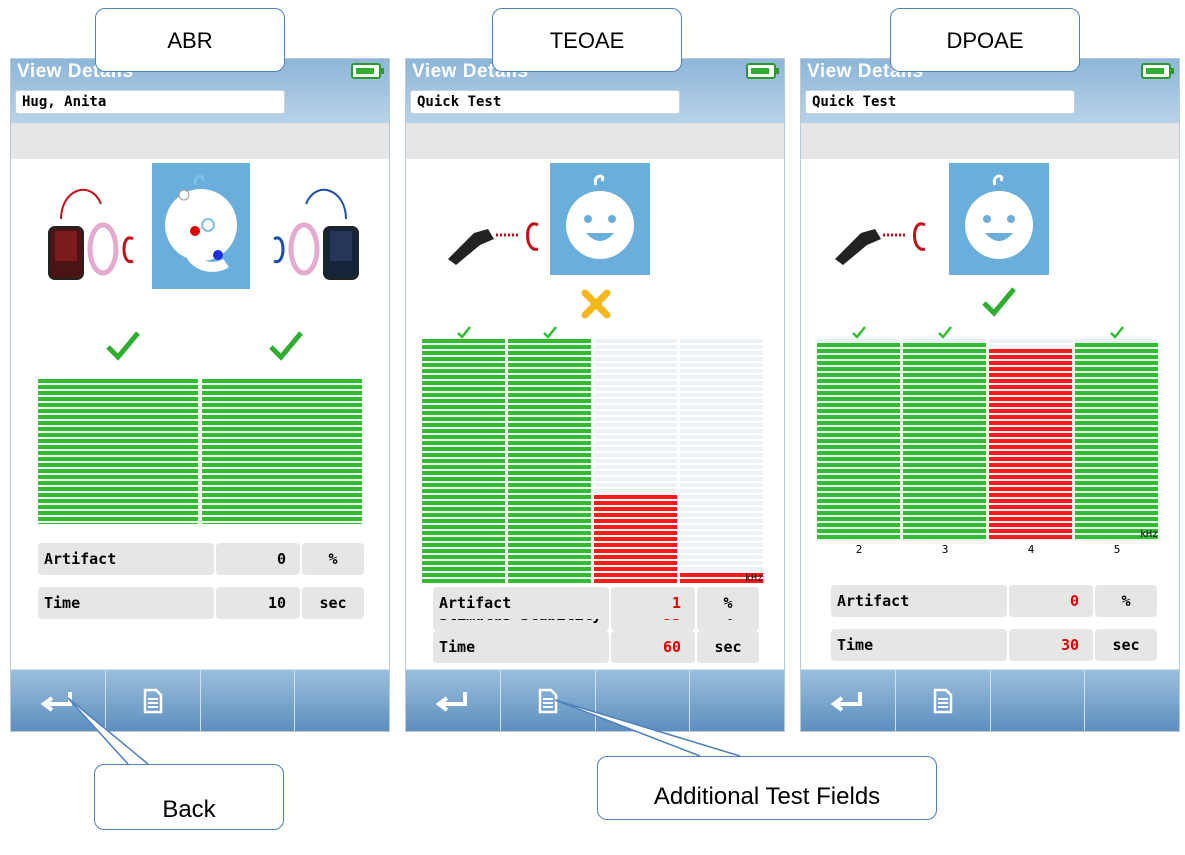 This screenshot has height=855, width=1185. Describe the element at coordinates (201, 226) in the screenshot. I see `baby-head-abr-icon` at that location.